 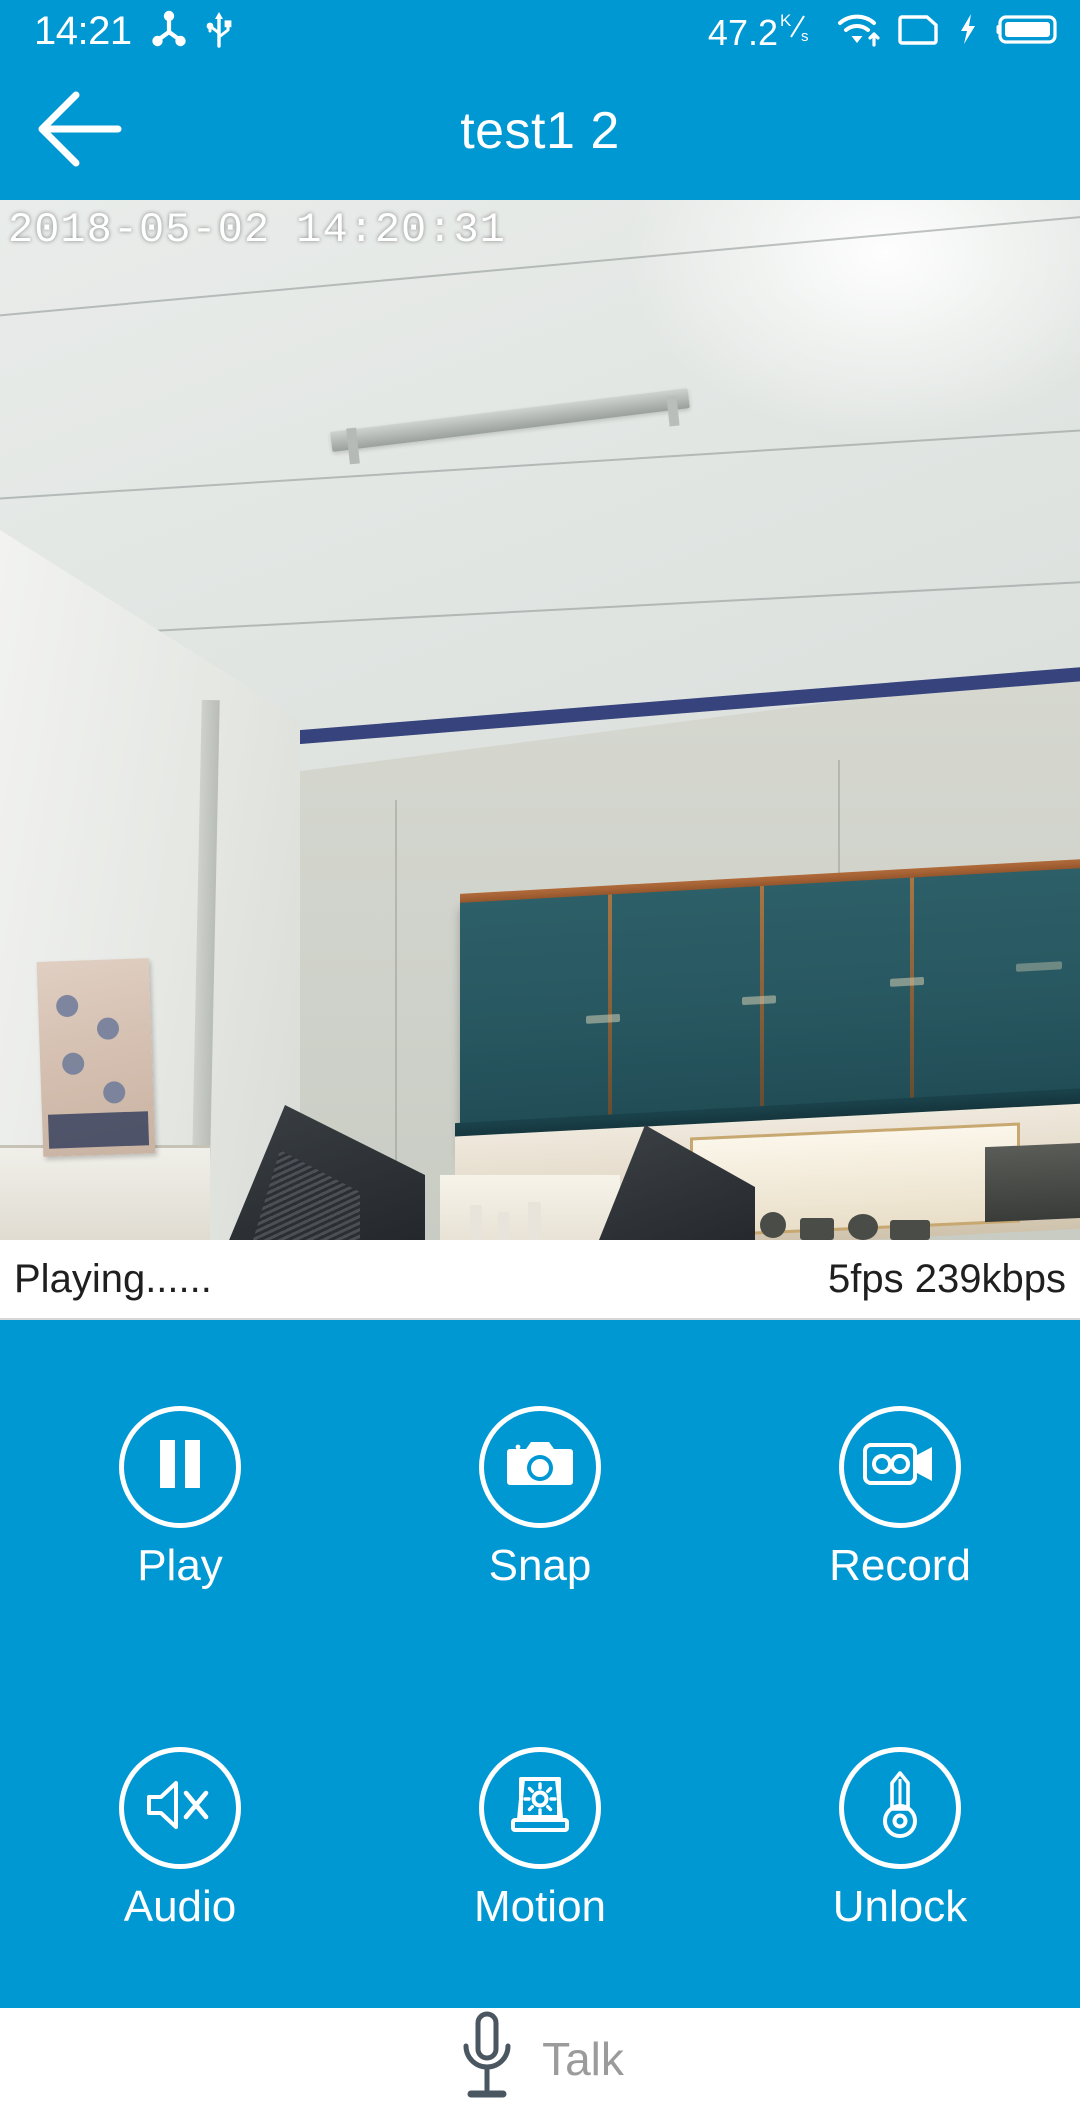 I want to click on motion-button-circle, so click(x=540, y=1807).